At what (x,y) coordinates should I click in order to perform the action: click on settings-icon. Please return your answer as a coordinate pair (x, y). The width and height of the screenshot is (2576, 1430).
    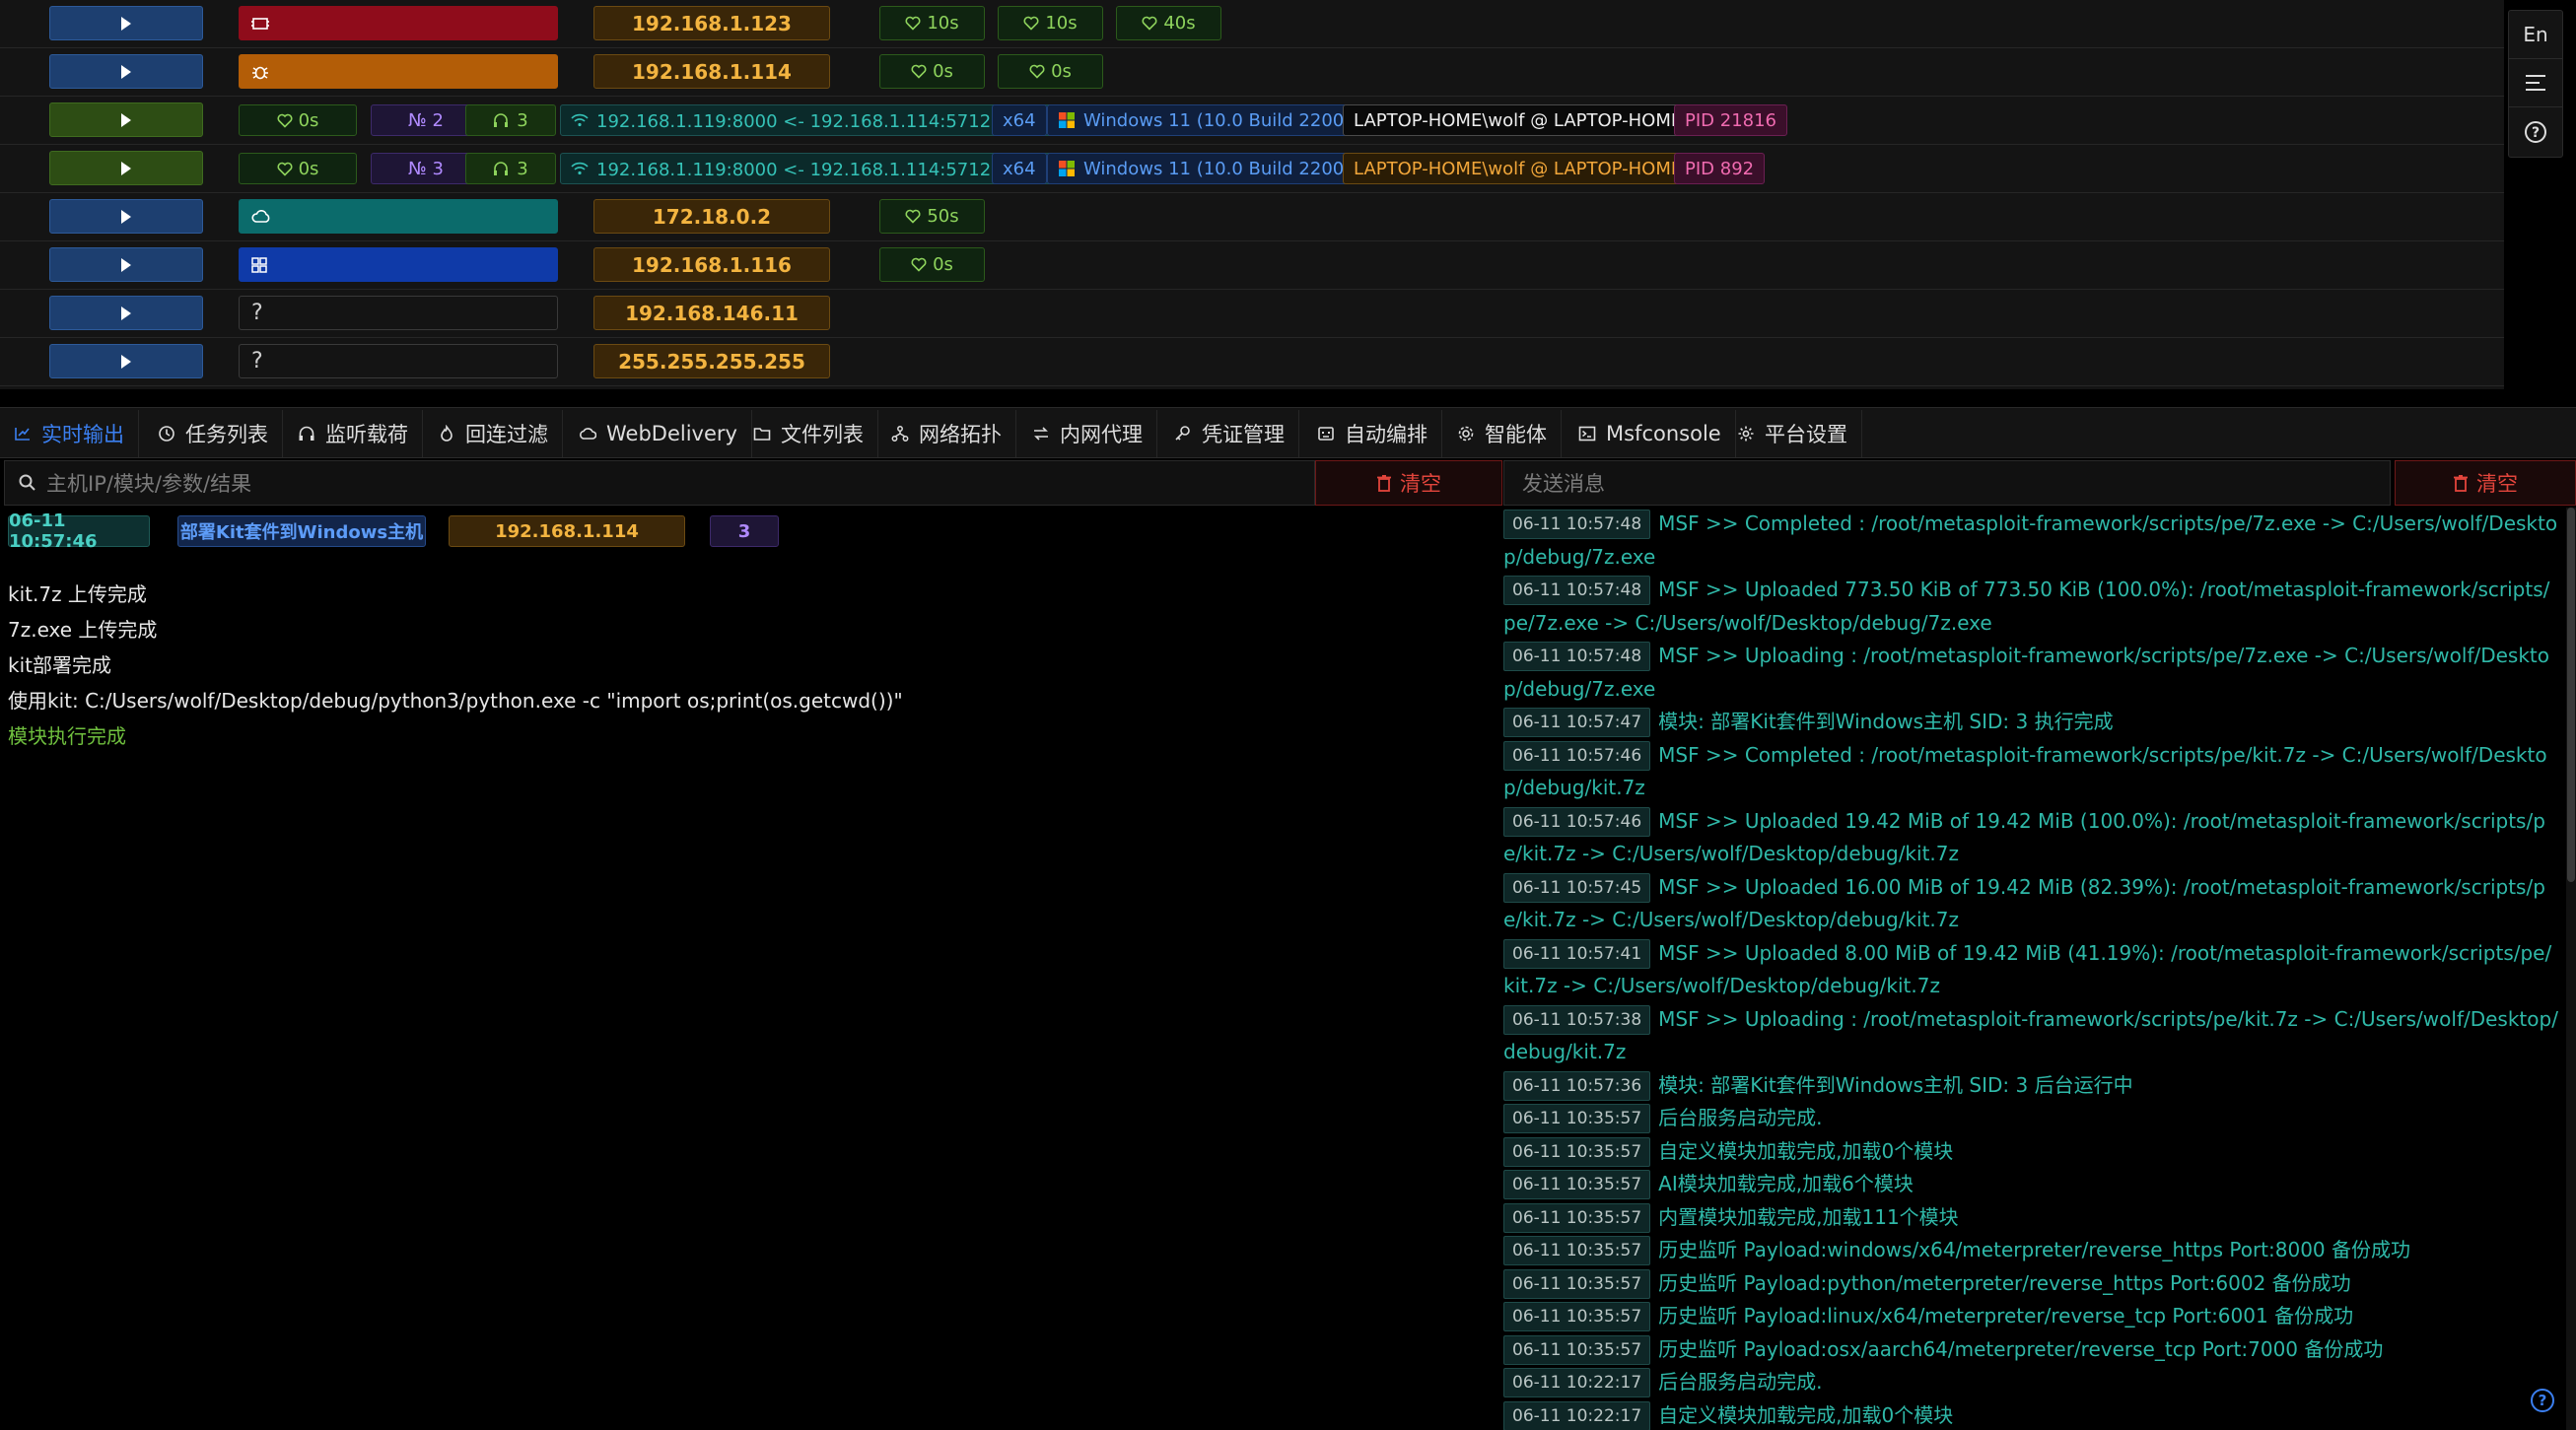
    Looking at the image, I should click on (1746, 434).